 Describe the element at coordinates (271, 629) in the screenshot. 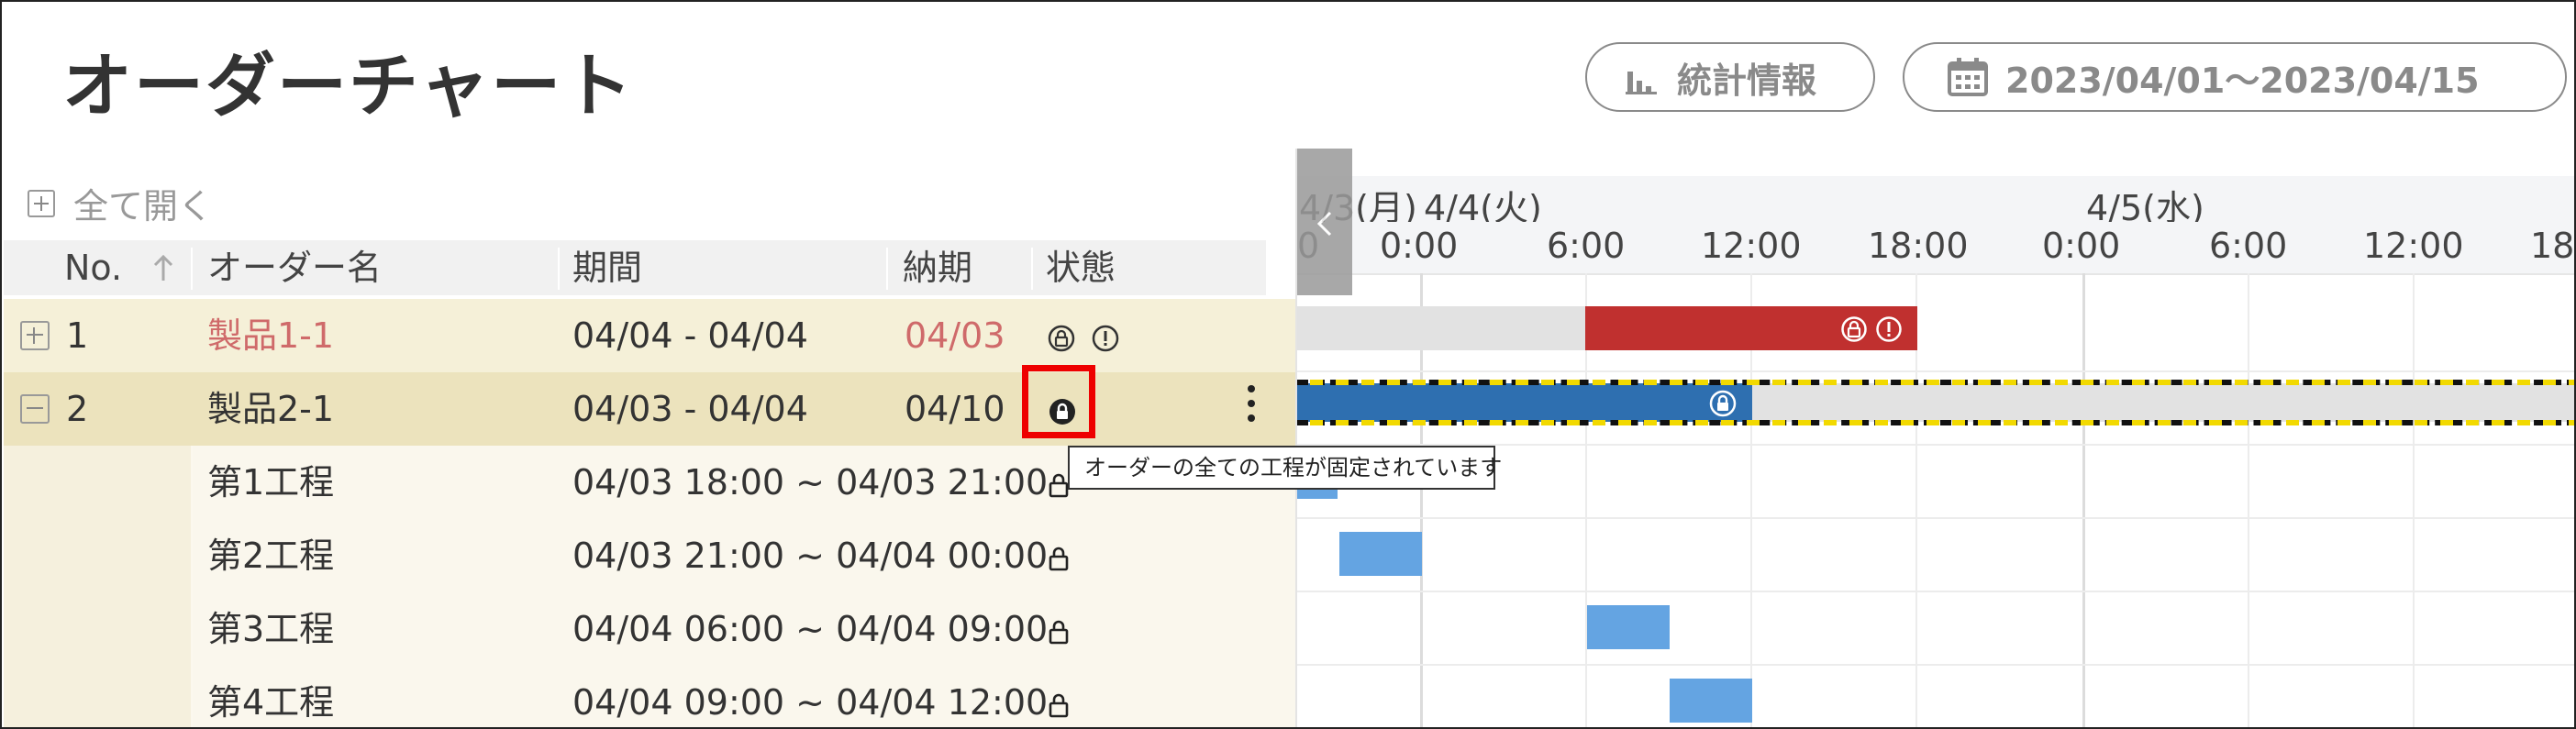

I see `process-name: 第3工程` at that location.